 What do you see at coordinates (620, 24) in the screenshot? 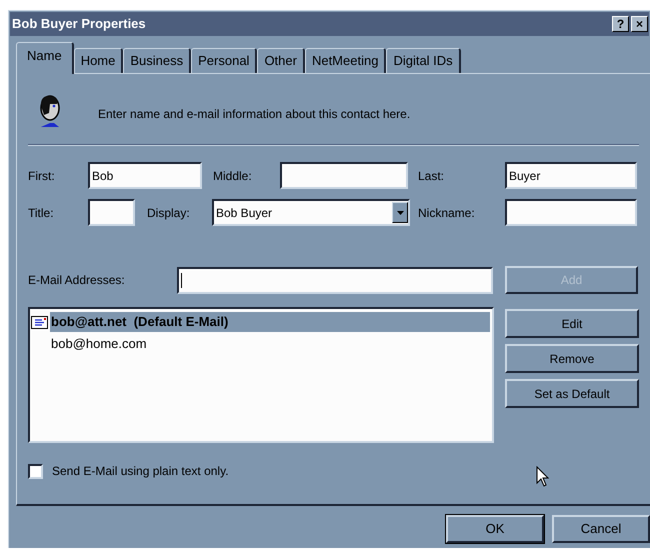
I see `help-button: ?` at bounding box center [620, 24].